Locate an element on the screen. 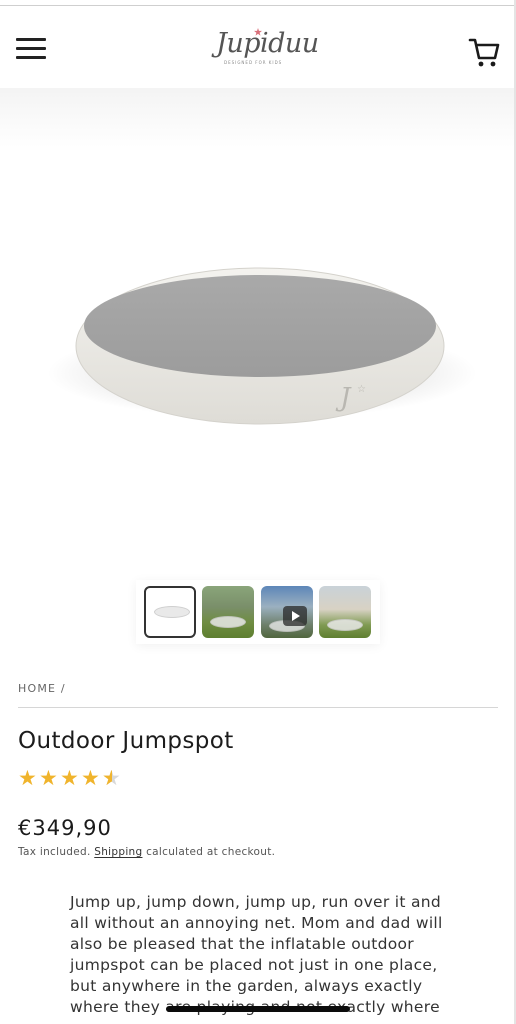 The height and width of the screenshot is (1024, 516). star-half-fill: ★ is located at coordinates (107, 778).